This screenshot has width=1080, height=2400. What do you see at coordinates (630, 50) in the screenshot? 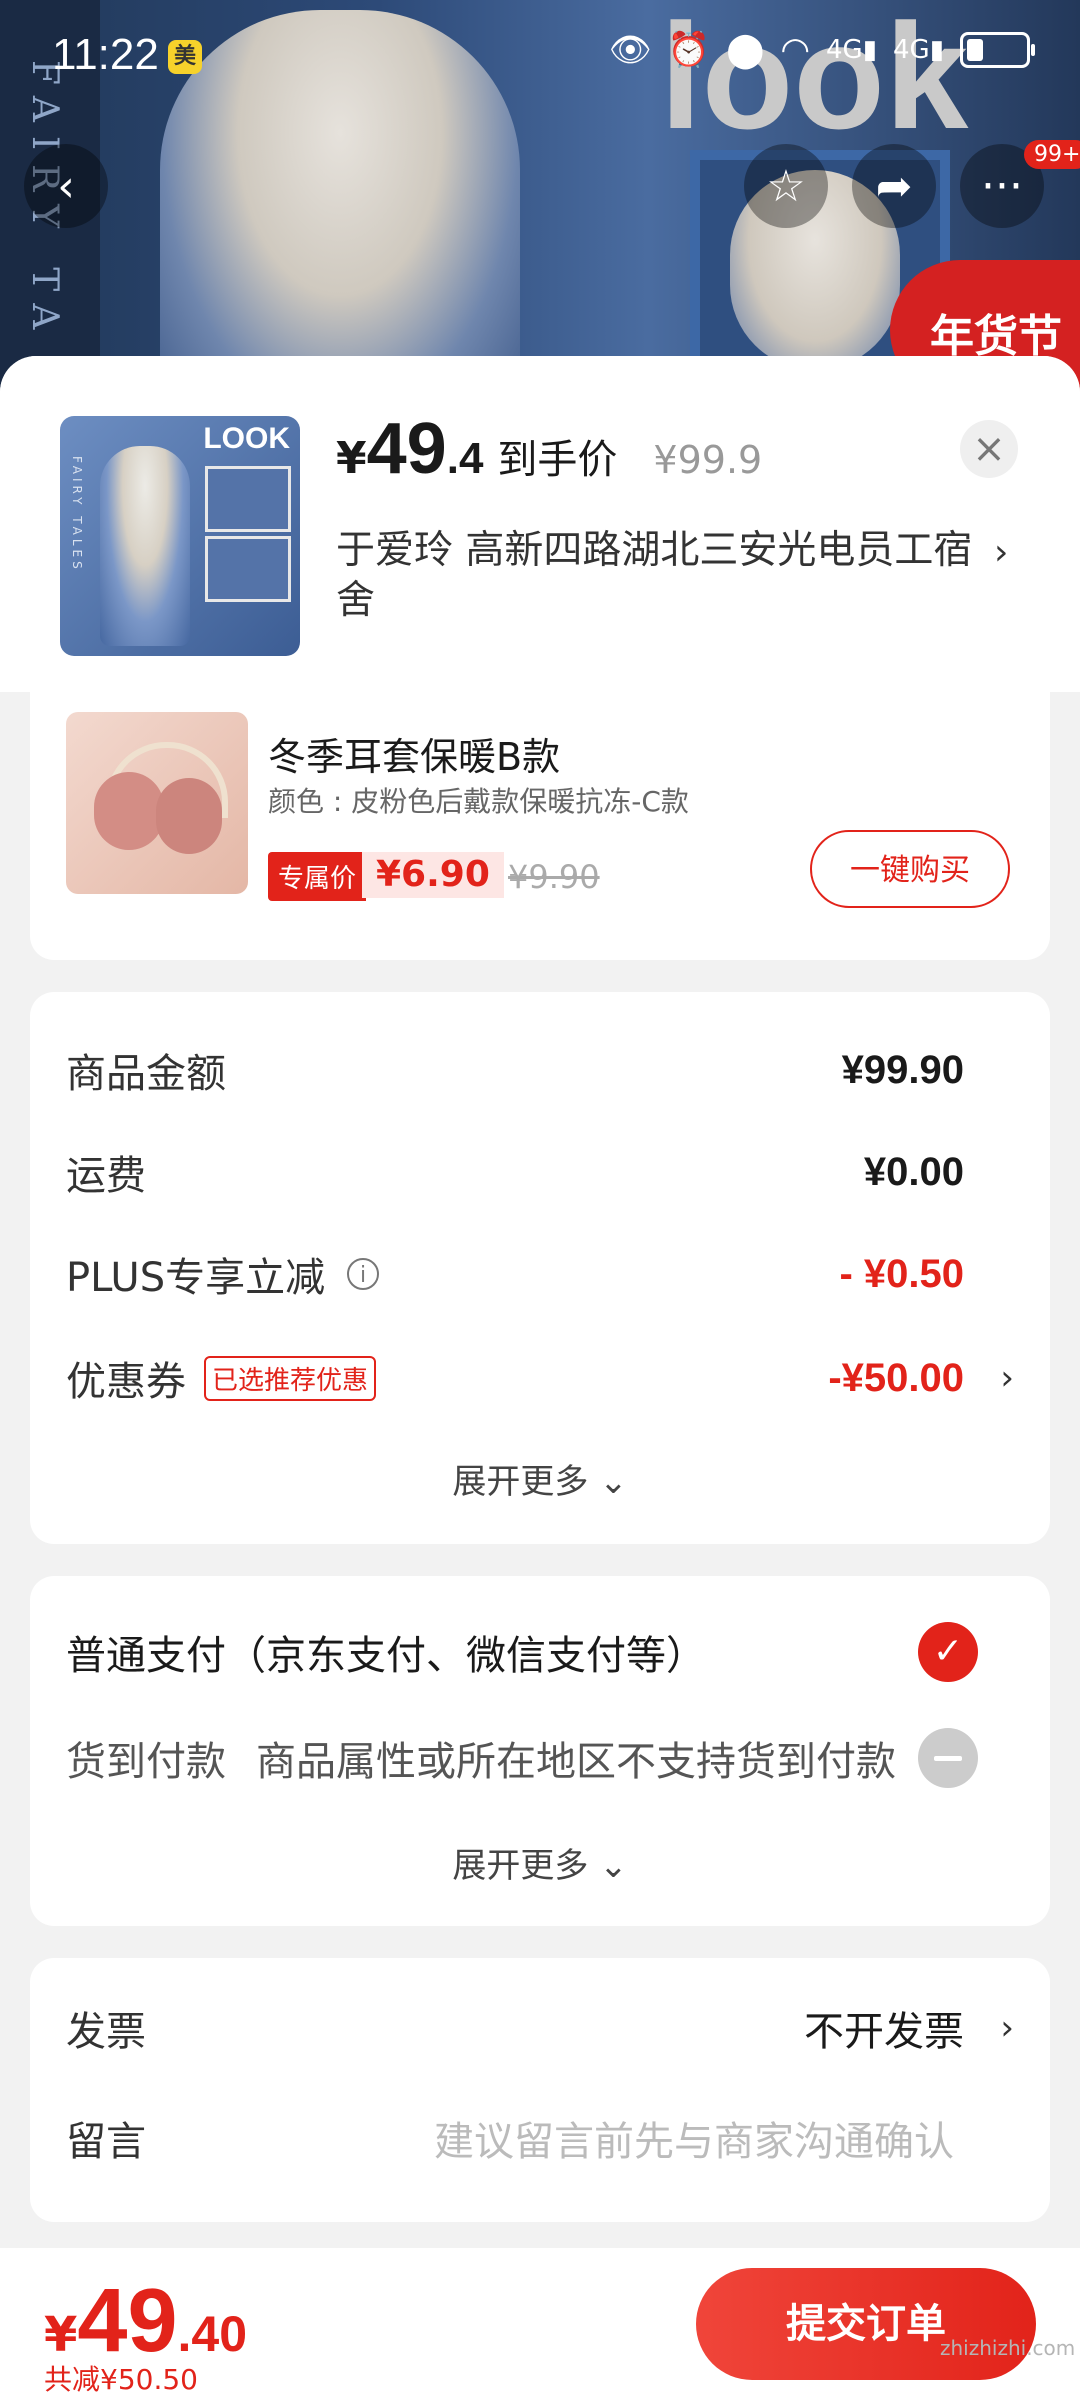
I see `eye-icon: 👁` at bounding box center [630, 50].